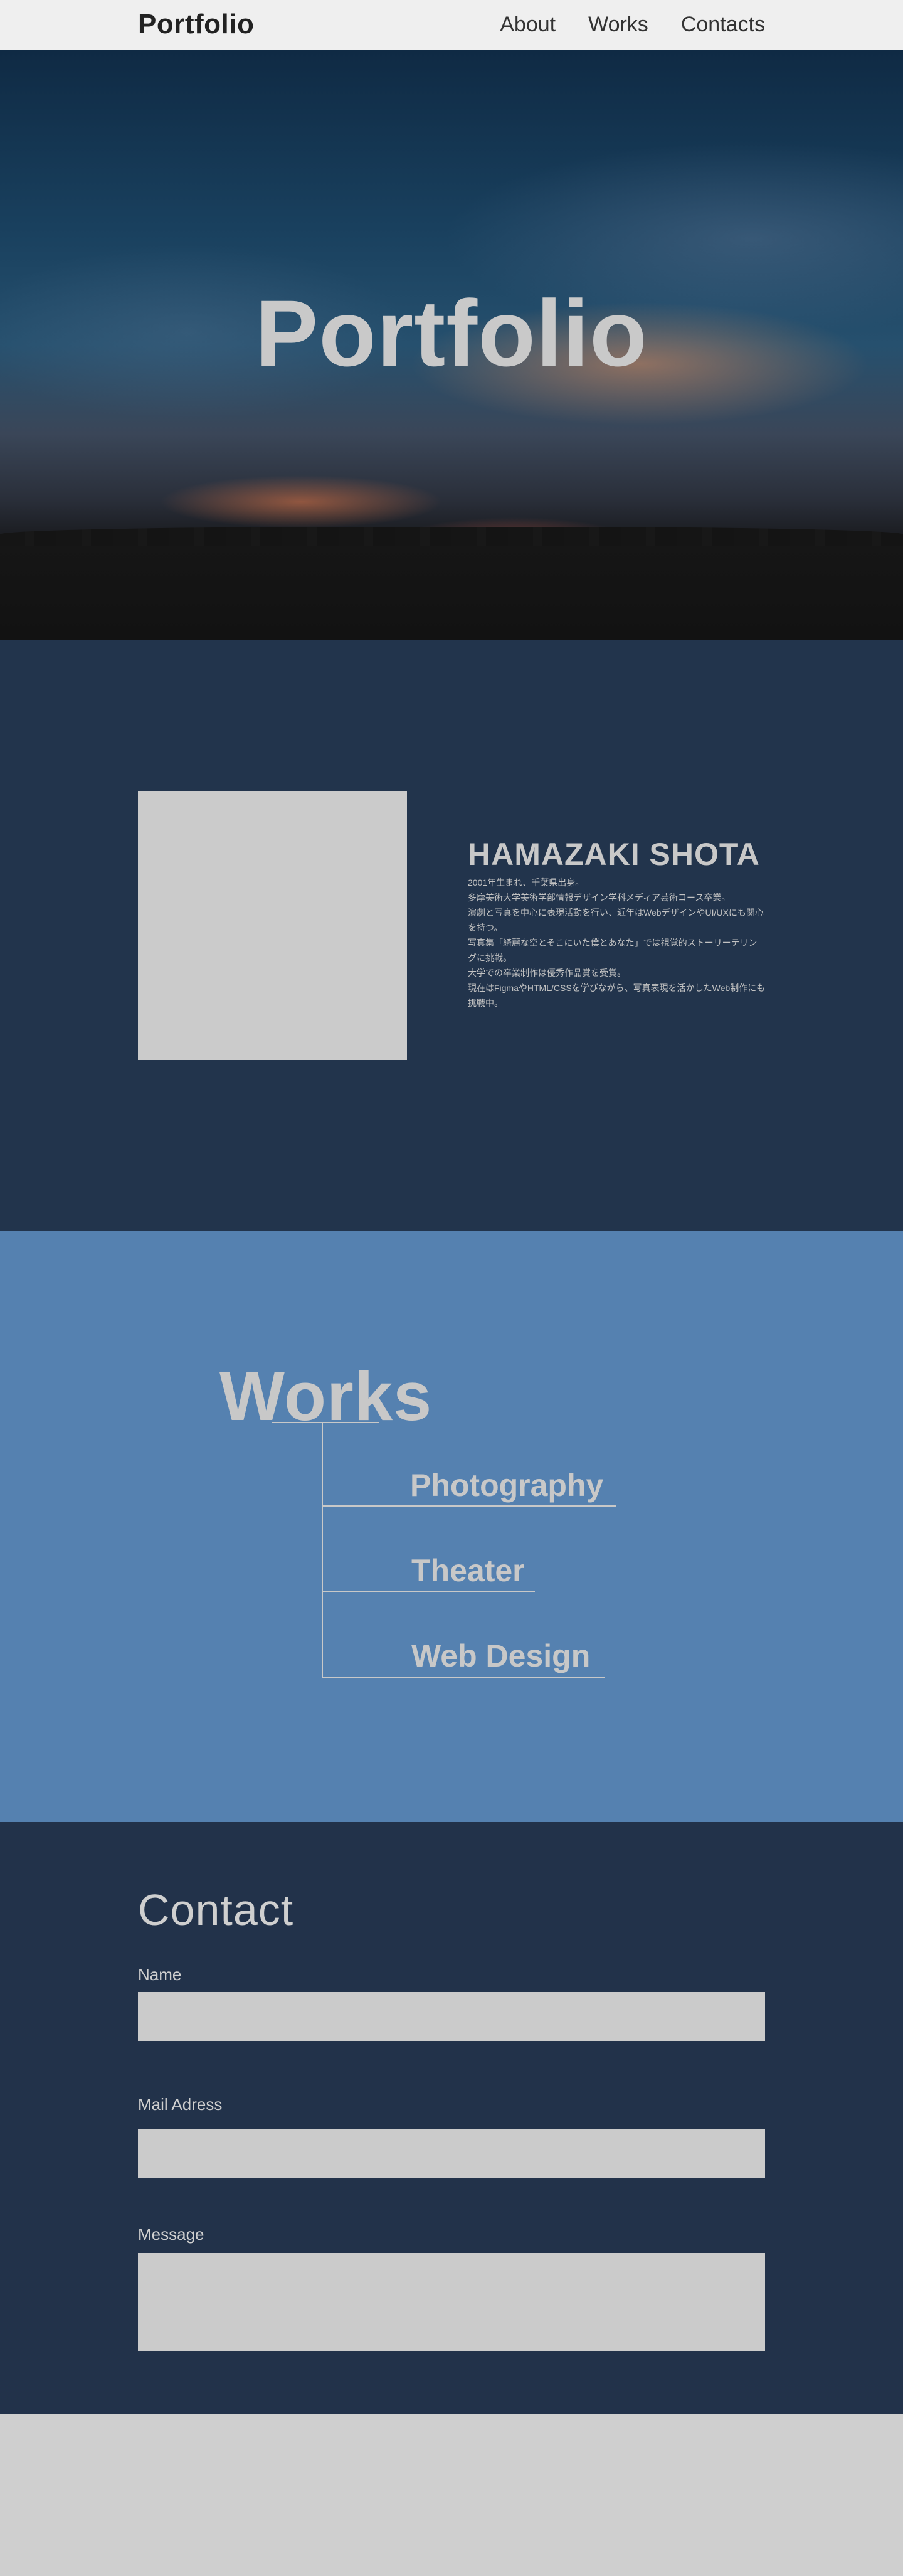 The image size is (903, 2576). What do you see at coordinates (196, 24) in the screenshot?
I see `site-logo: Portfolio` at bounding box center [196, 24].